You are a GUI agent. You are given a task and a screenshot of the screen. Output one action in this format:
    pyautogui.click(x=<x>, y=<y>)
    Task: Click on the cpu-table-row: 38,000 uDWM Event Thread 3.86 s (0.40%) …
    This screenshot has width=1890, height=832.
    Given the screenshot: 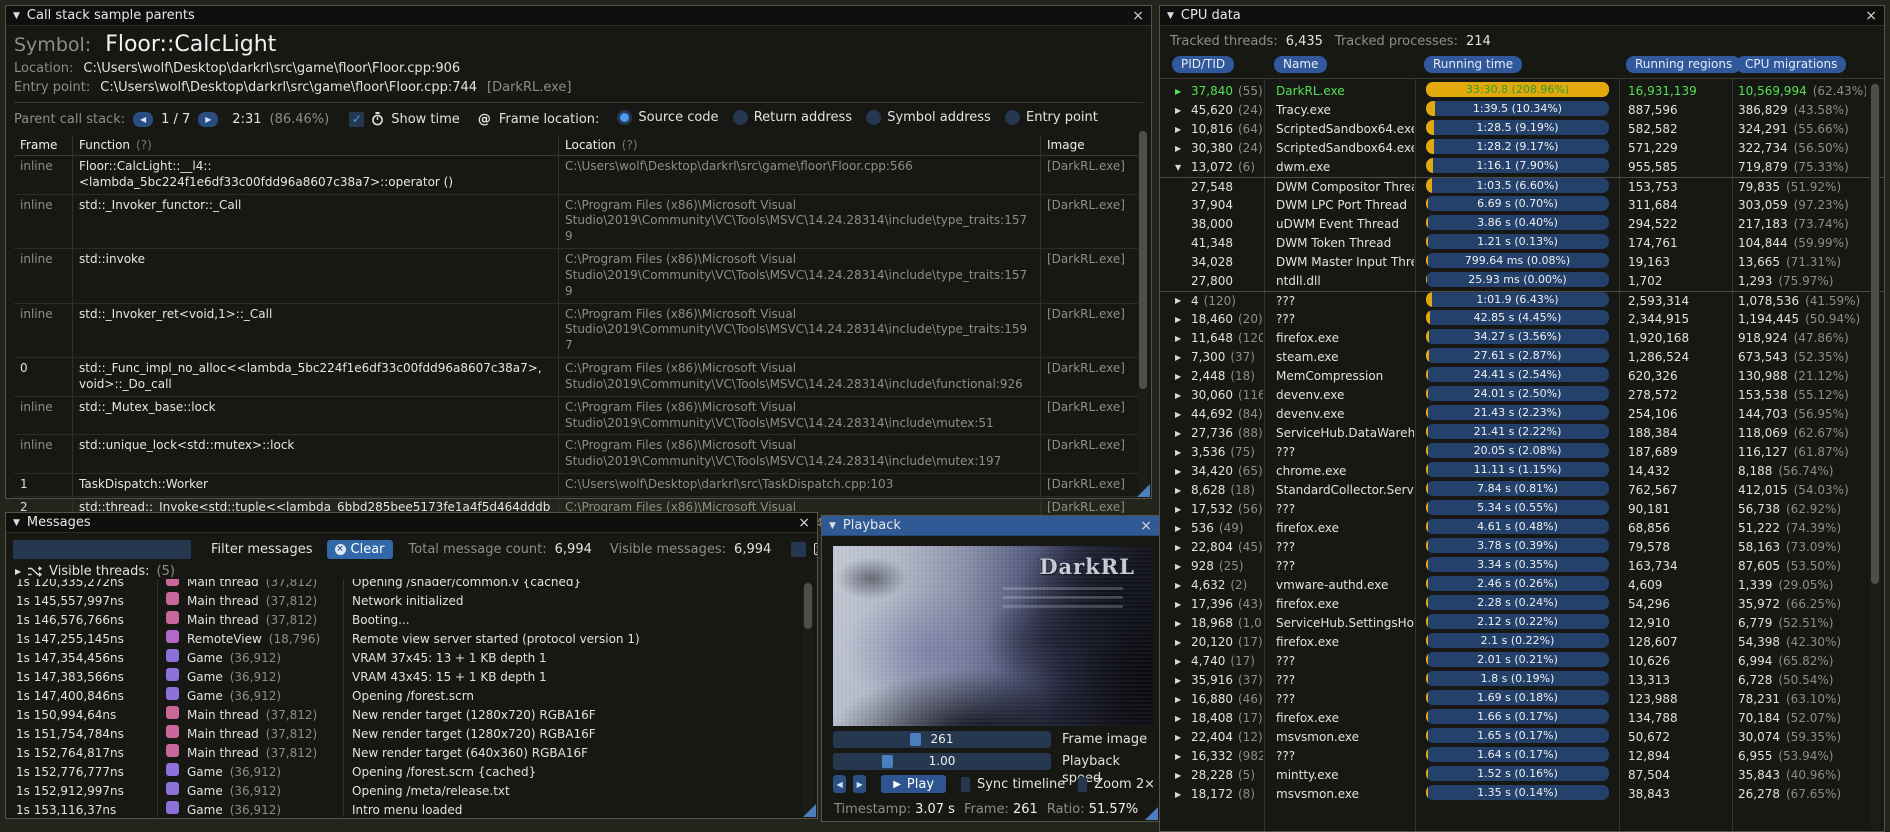 What is the action you would take?
    pyautogui.click(x=1522, y=224)
    